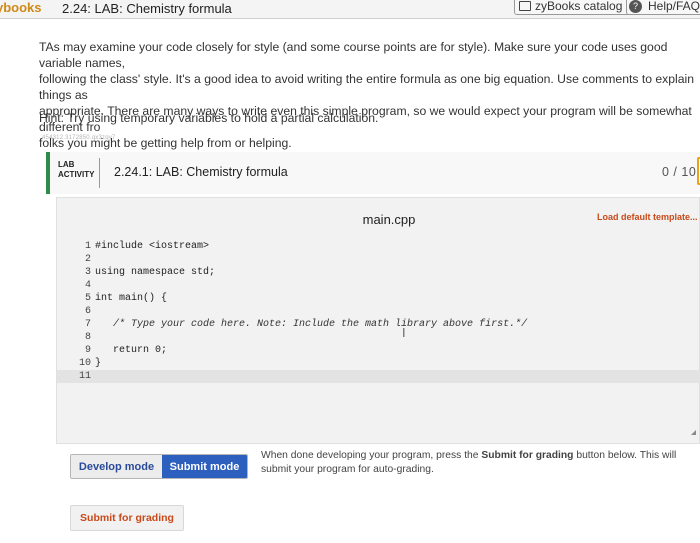 This screenshot has width=700, height=543. Describe the element at coordinates (693, 432) in the screenshot. I see `resize-handle-icon` at that location.